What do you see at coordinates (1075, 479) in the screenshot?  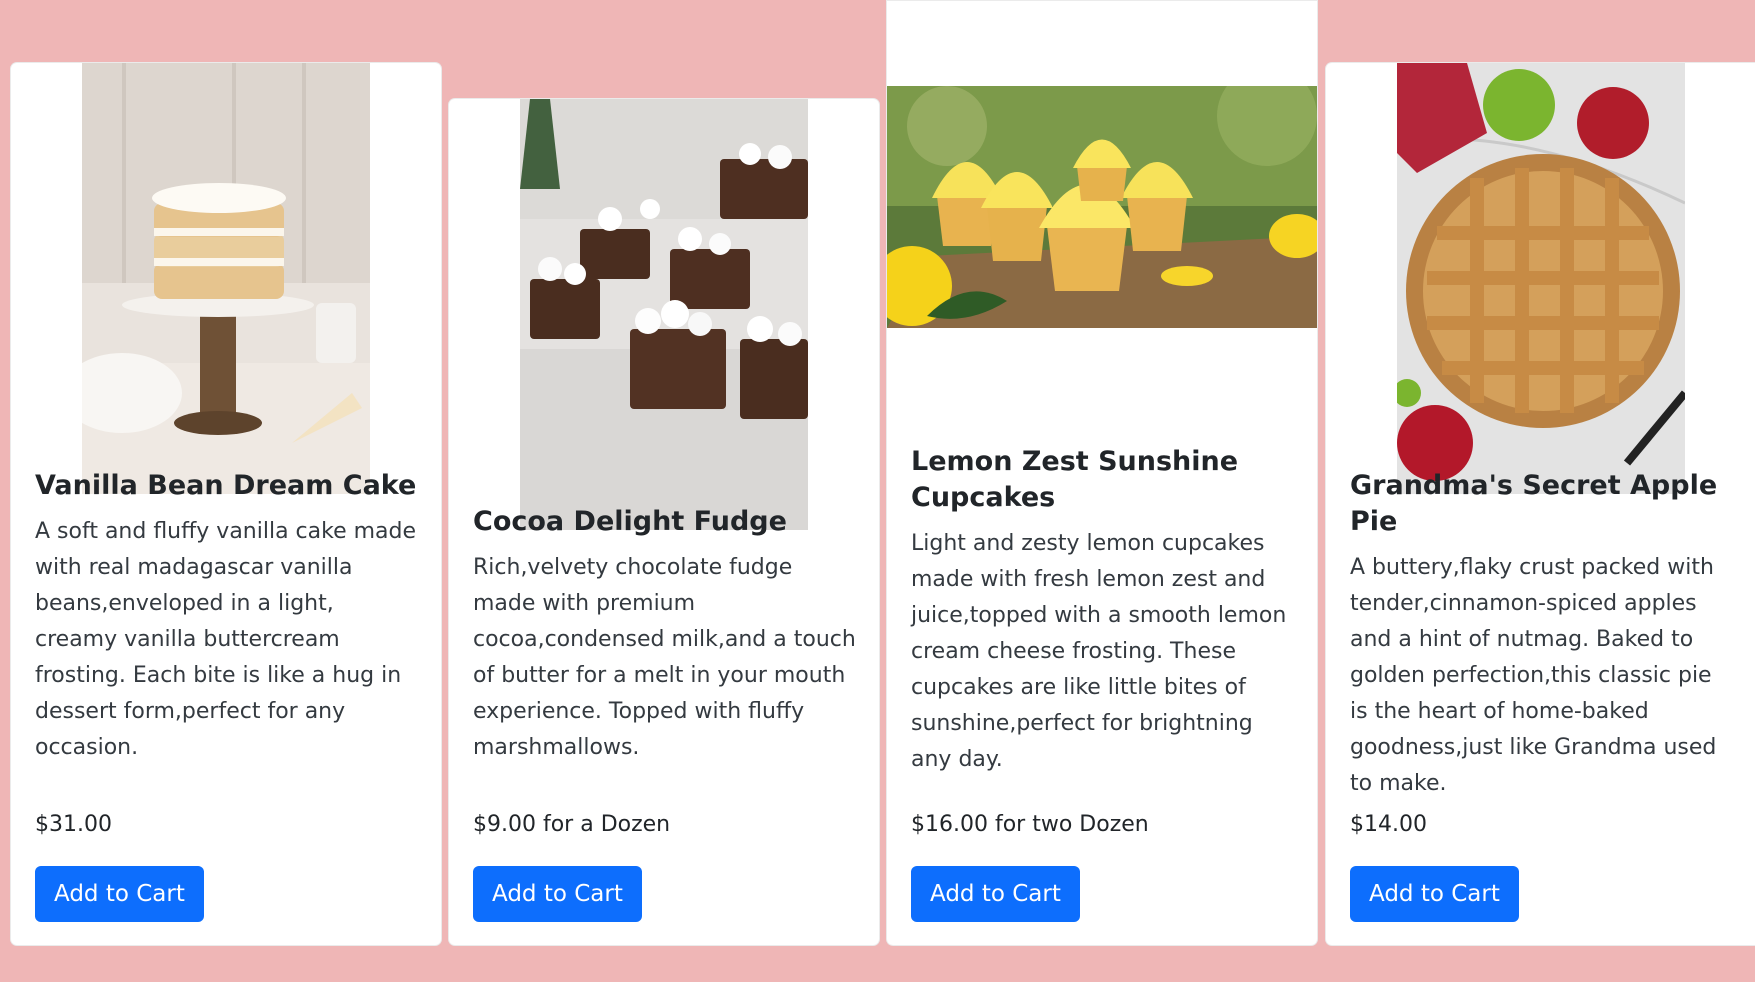 I see `product-title: Lemon Zest Sunshine Cupcakes` at bounding box center [1075, 479].